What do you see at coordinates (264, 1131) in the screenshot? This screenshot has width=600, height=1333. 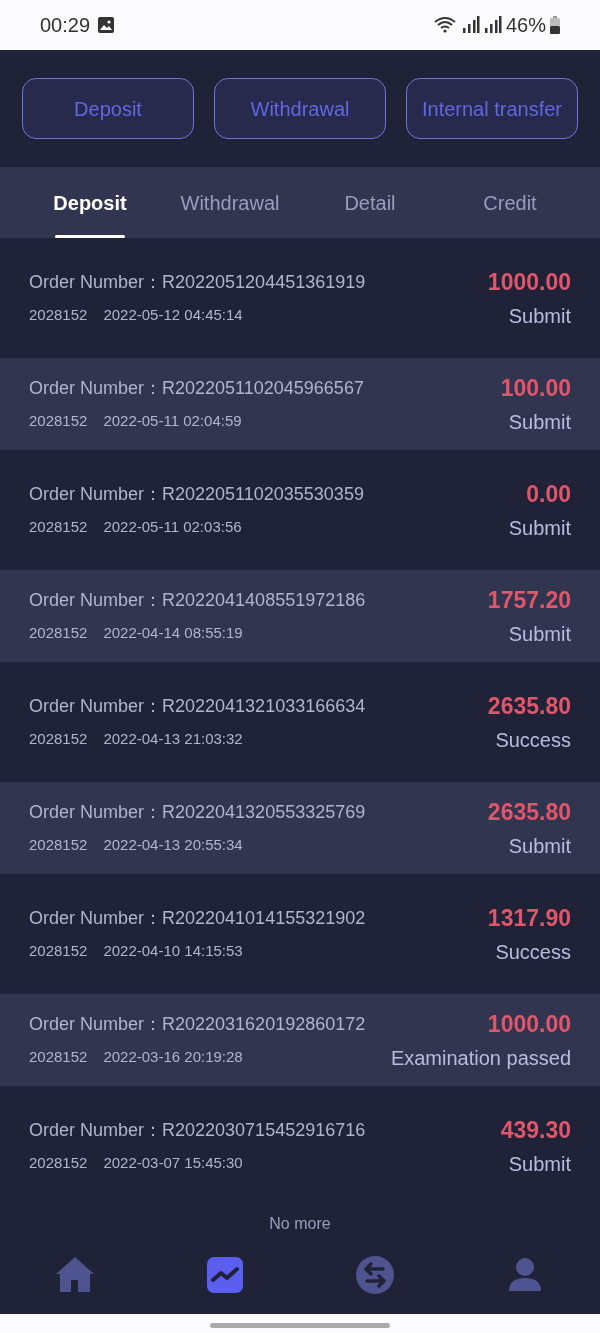 I see `order-number: R2022030715452916716` at bounding box center [264, 1131].